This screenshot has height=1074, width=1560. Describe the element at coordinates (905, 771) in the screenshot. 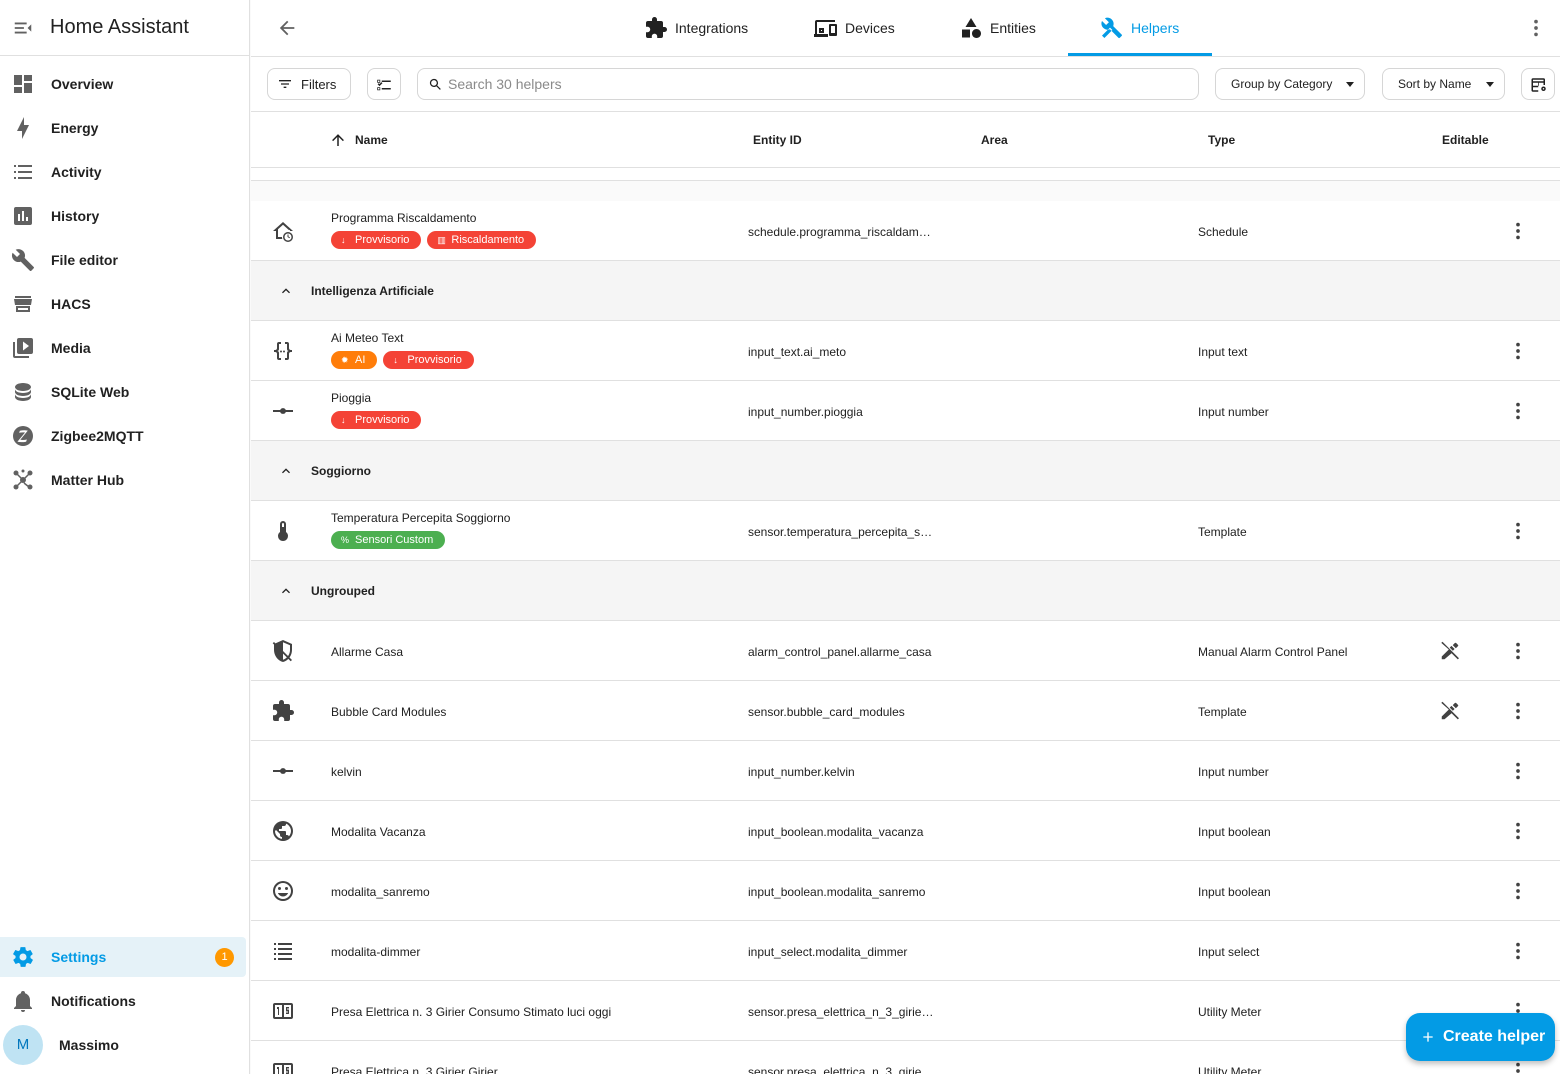

I see `table-row: kelvin input_number.kelvin Input number` at that location.